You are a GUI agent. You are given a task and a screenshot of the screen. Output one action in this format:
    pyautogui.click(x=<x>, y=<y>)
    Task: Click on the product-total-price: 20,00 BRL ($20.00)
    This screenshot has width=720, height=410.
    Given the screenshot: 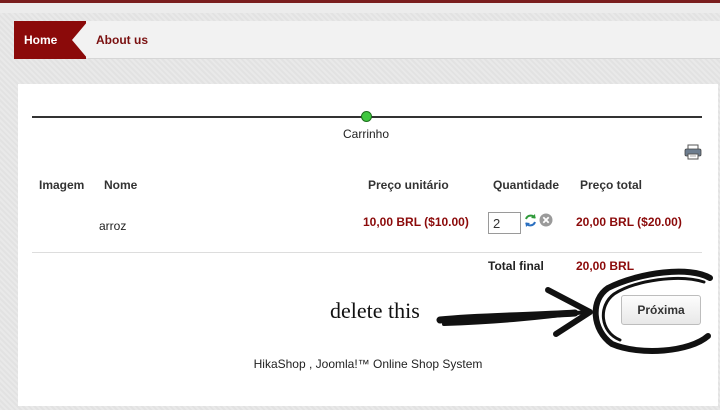 What is the action you would take?
    pyautogui.click(x=629, y=222)
    